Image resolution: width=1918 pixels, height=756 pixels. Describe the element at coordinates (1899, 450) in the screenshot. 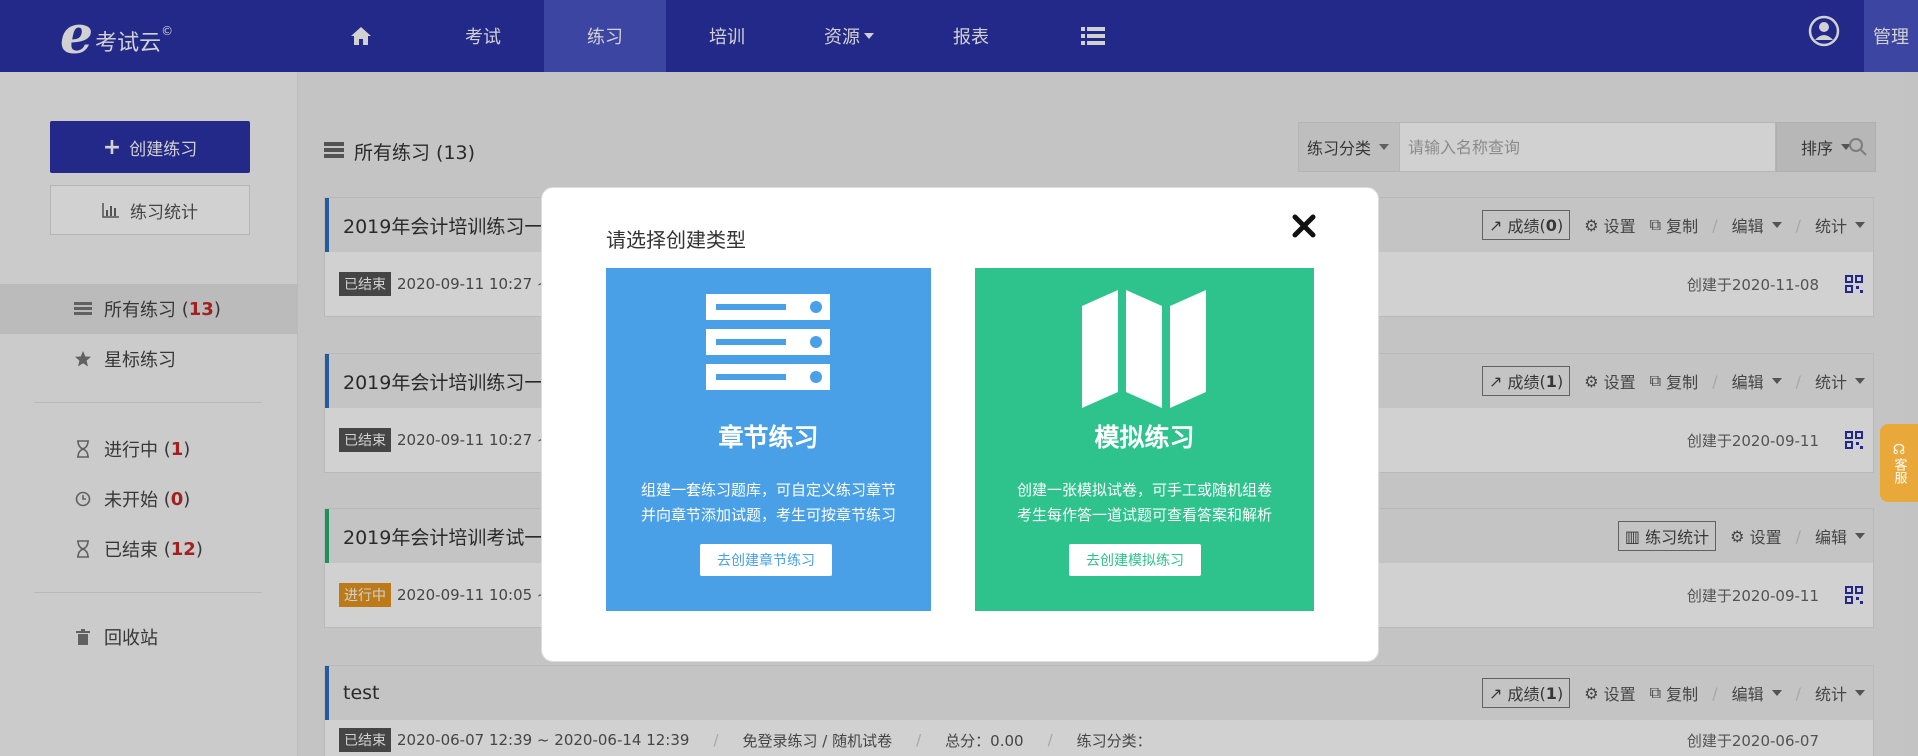

I see `headset-icon: ☊` at that location.